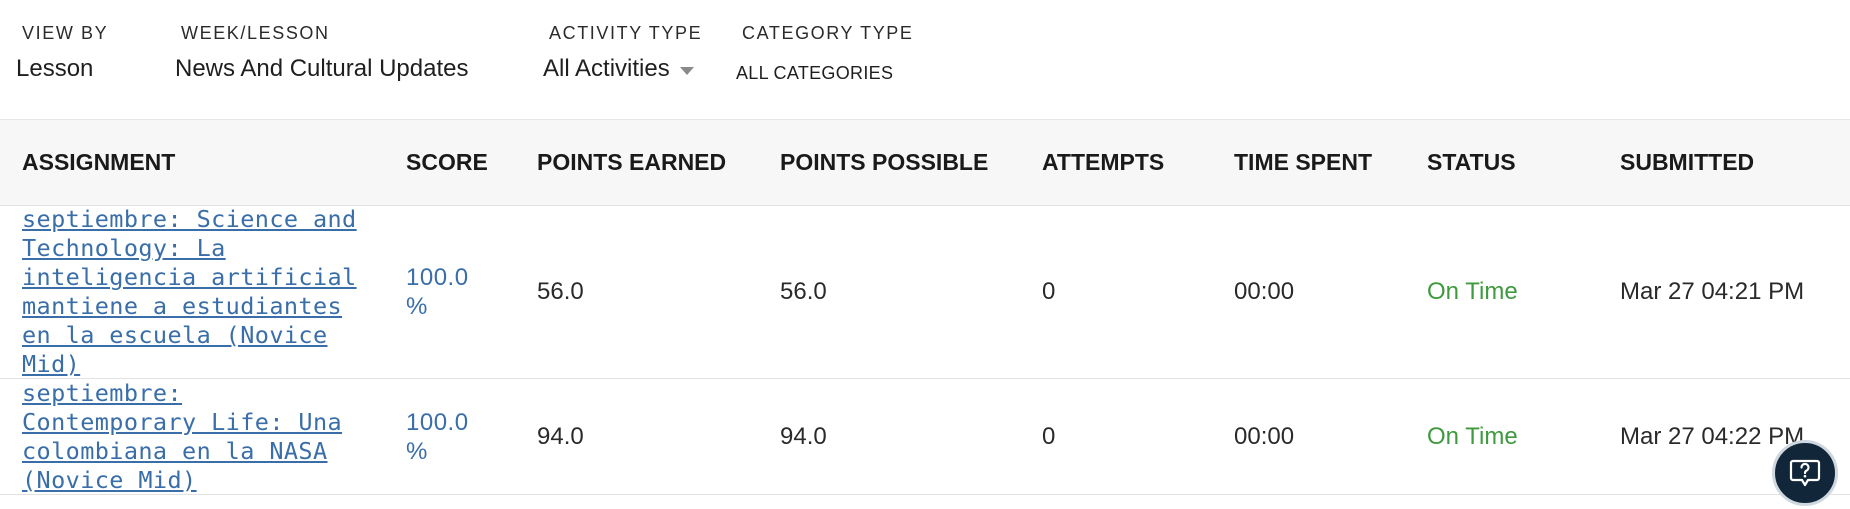 The height and width of the screenshot is (509, 1850). What do you see at coordinates (1103, 162) in the screenshot?
I see `header-attempts: ATTEMPTS` at bounding box center [1103, 162].